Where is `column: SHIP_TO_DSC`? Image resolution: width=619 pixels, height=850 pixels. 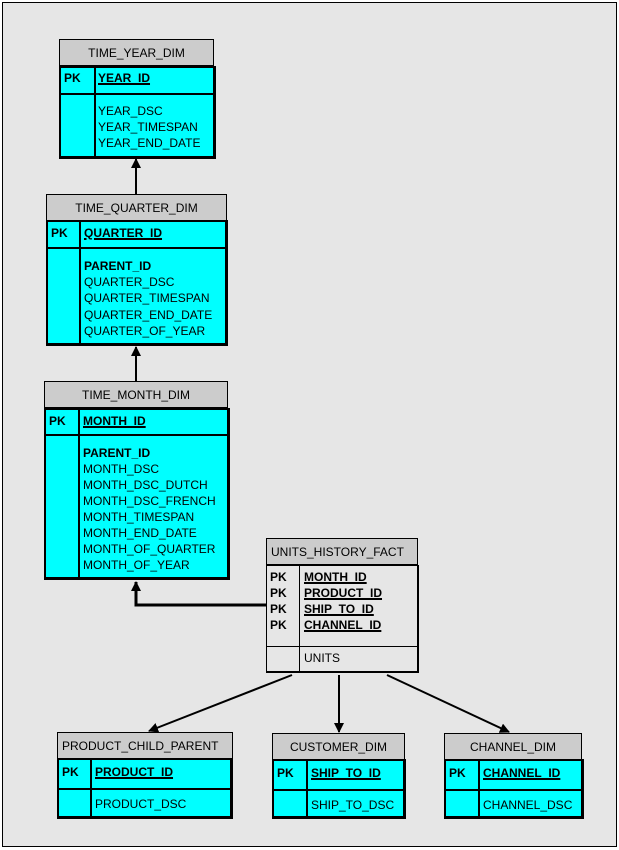
column: SHIP_TO_DSC is located at coordinates (353, 805).